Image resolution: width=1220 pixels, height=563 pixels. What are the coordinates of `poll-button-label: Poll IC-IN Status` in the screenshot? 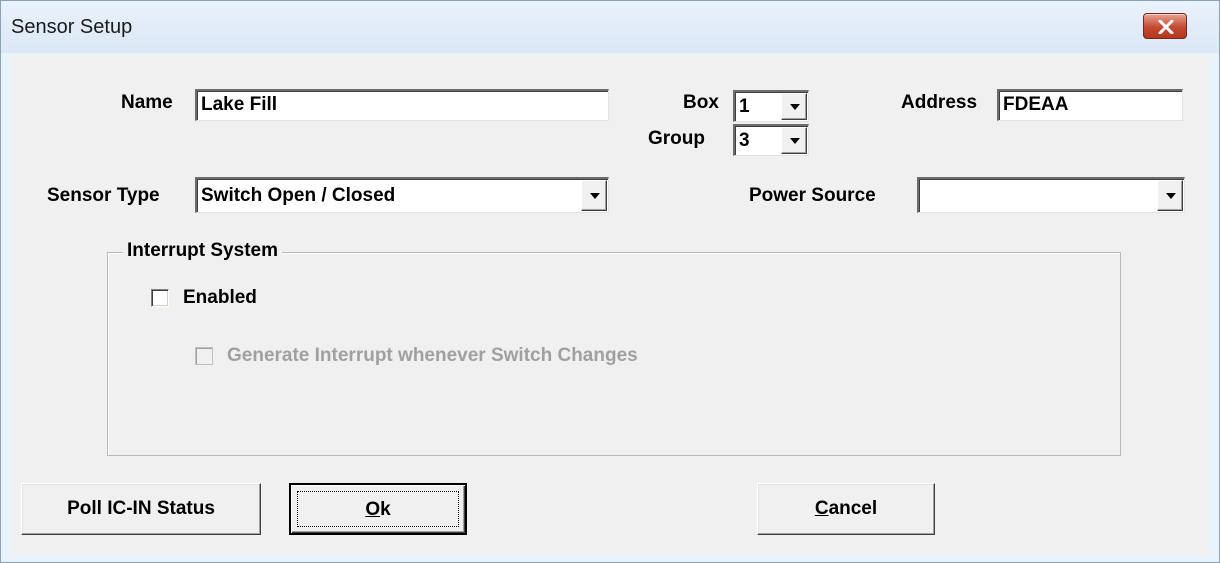 It's located at (141, 508).